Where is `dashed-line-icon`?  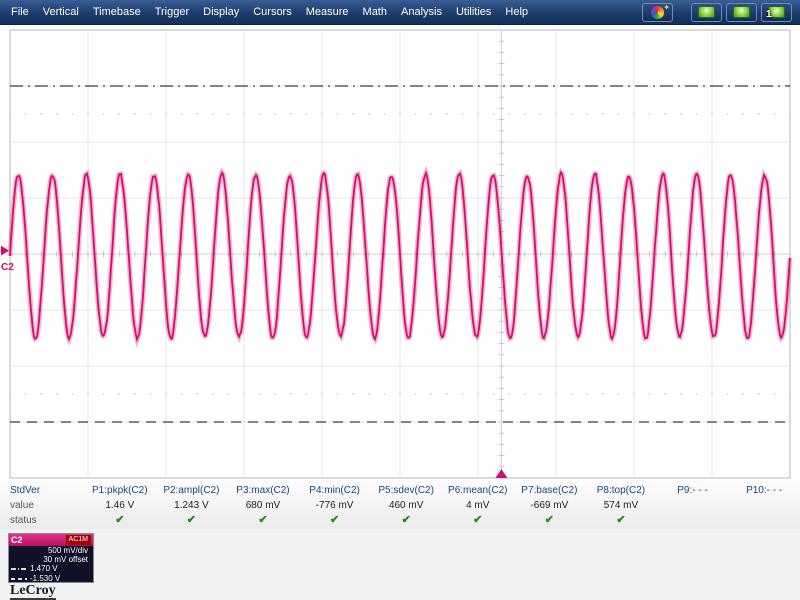
dashed-line-icon is located at coordinates (19, 579).